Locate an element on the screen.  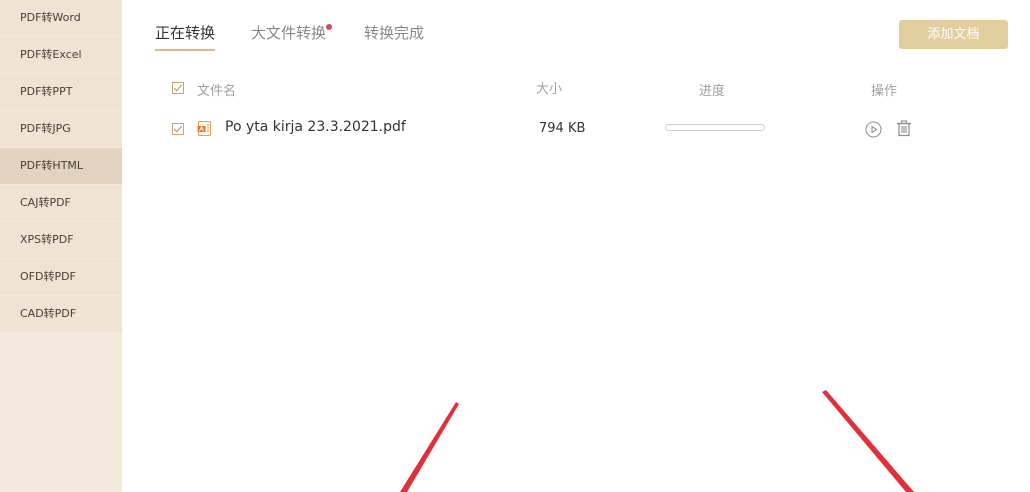
select-all-checkbox is located at coordinates (178, 88).